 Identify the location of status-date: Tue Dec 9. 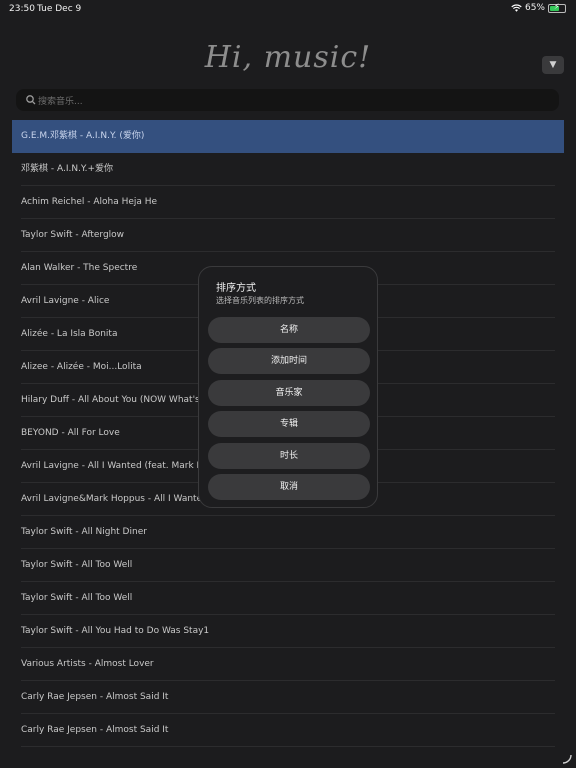
(59, 9).